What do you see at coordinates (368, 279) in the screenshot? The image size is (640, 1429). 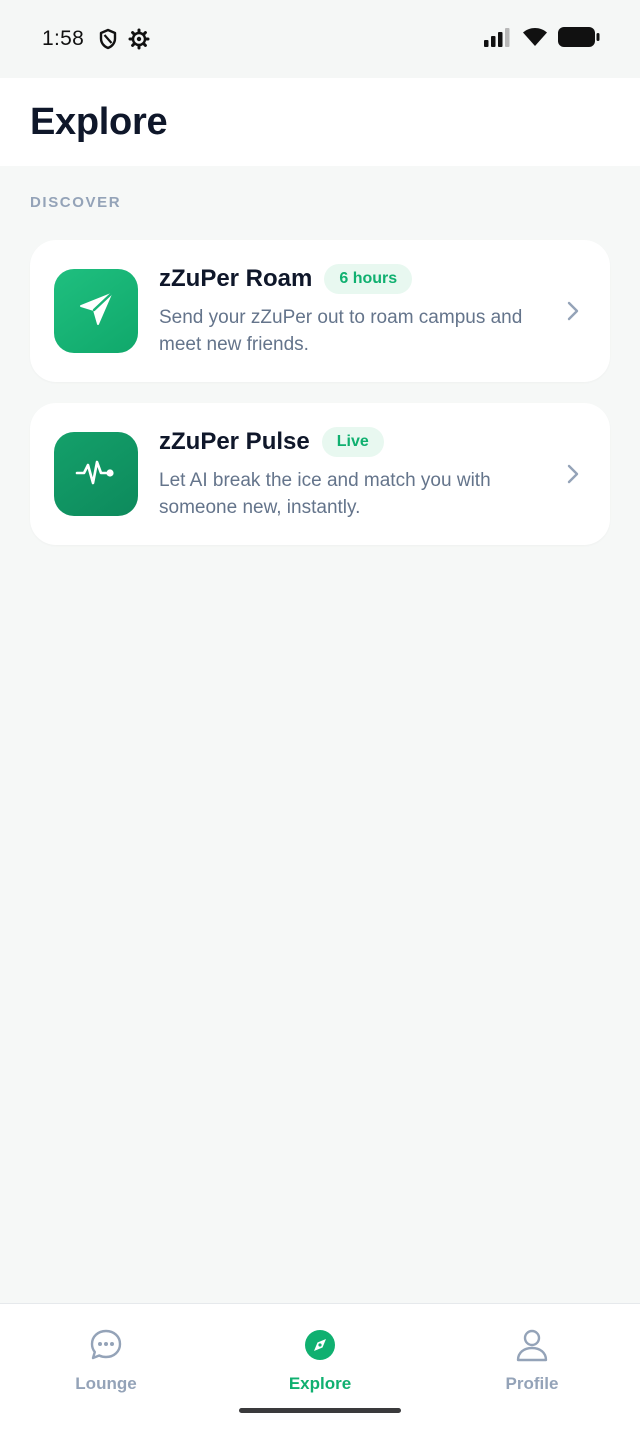 I see `roam-duration-badge: 6 hours` at bounding box center [368, 279].